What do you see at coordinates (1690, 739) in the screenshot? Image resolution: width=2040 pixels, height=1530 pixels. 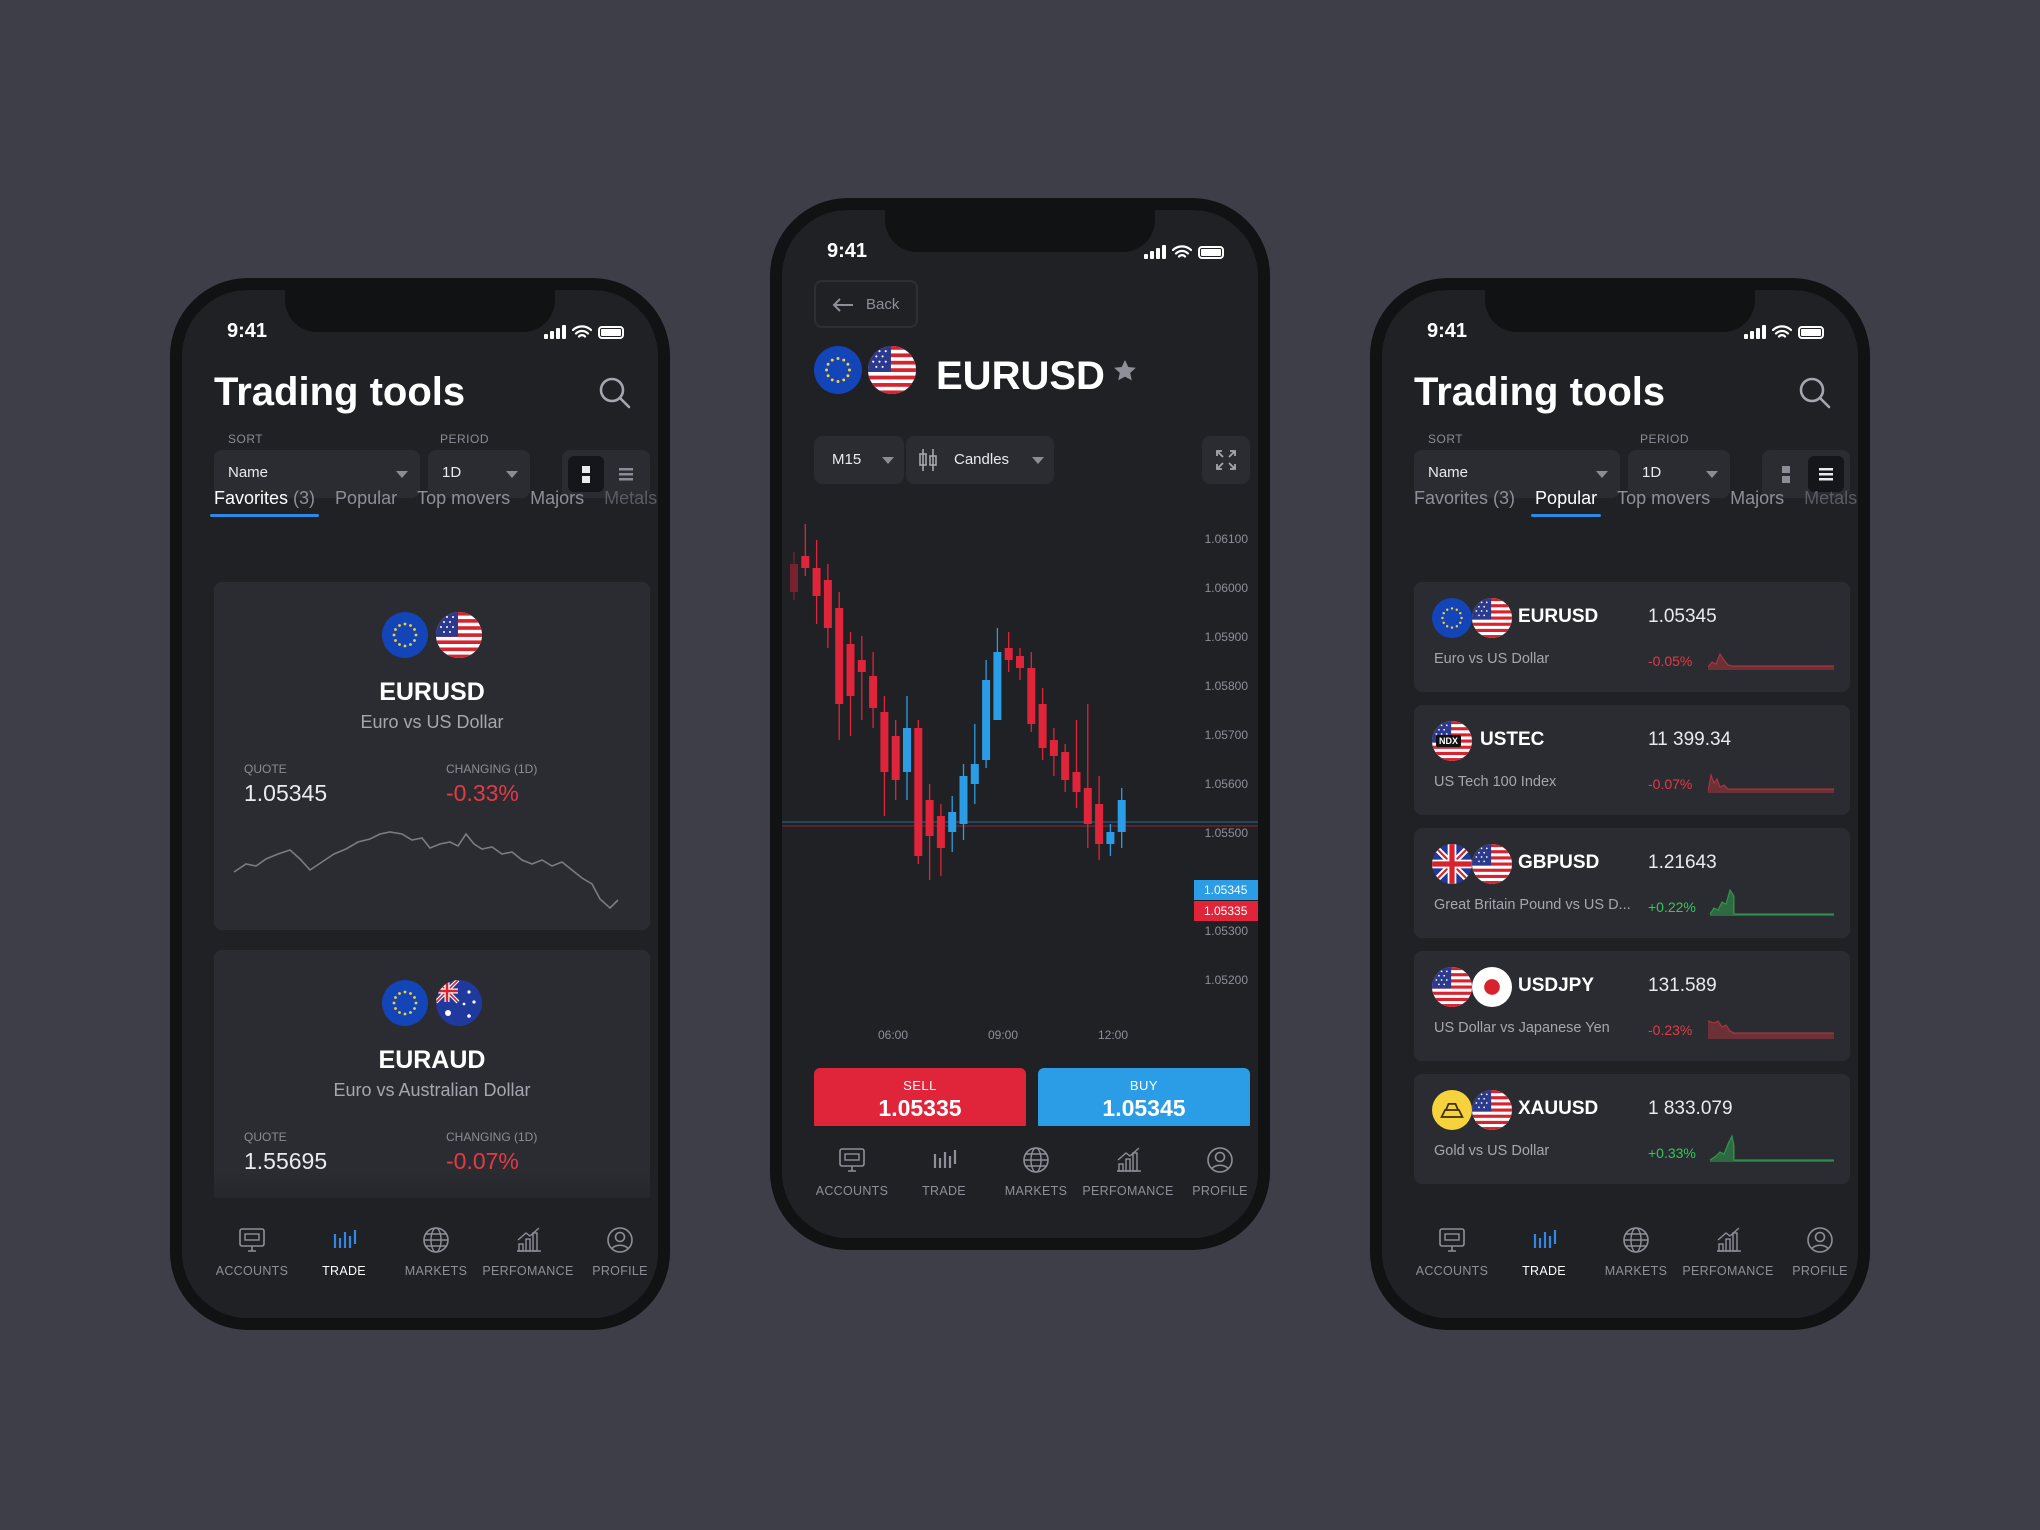 I see `instrument-price: 11 399.34` at bounding box center [1690, 739].